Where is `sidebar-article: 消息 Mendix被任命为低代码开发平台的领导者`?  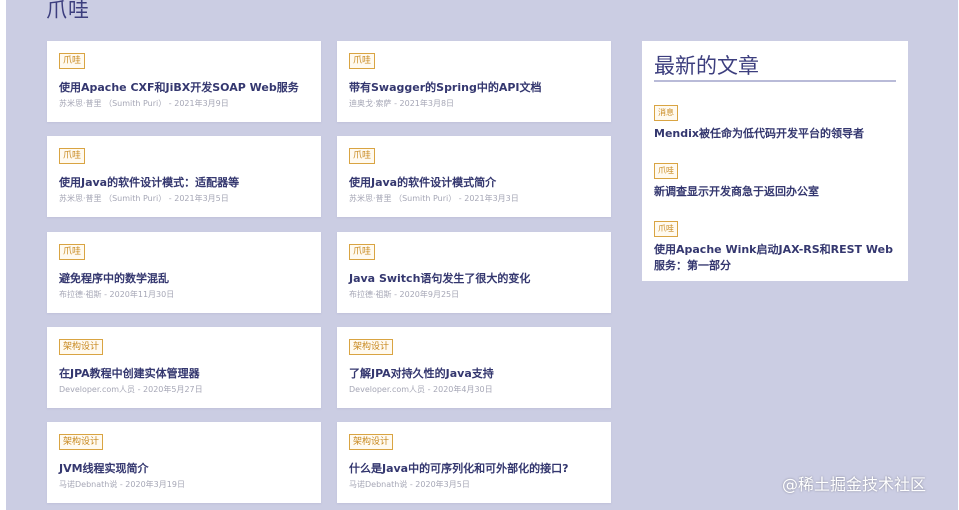 sidebar-article: 消息 Mendix被任命为低代码开发平台的领导者 is located at coordinates (777, 121).